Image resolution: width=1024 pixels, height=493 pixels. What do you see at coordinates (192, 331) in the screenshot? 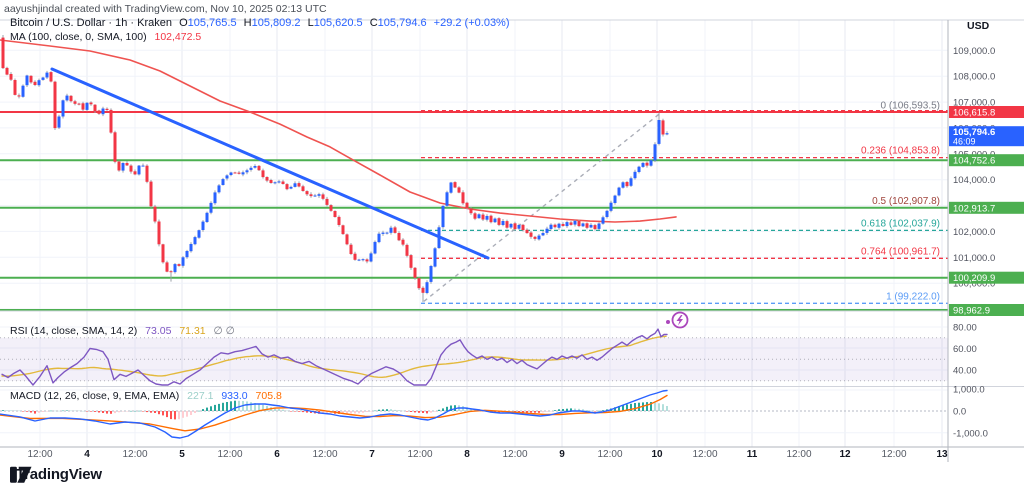
I see `rsi-ma-value: 71.31` at bounding box center [192, 331].